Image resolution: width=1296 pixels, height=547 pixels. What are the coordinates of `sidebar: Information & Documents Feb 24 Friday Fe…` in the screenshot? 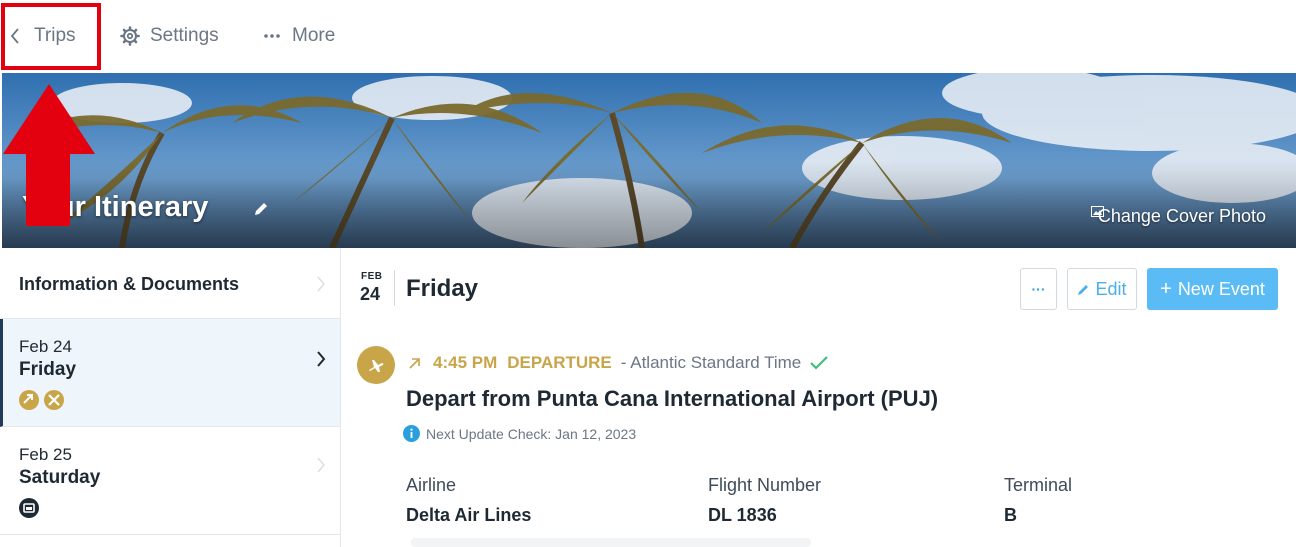 It's located at (170, 397).